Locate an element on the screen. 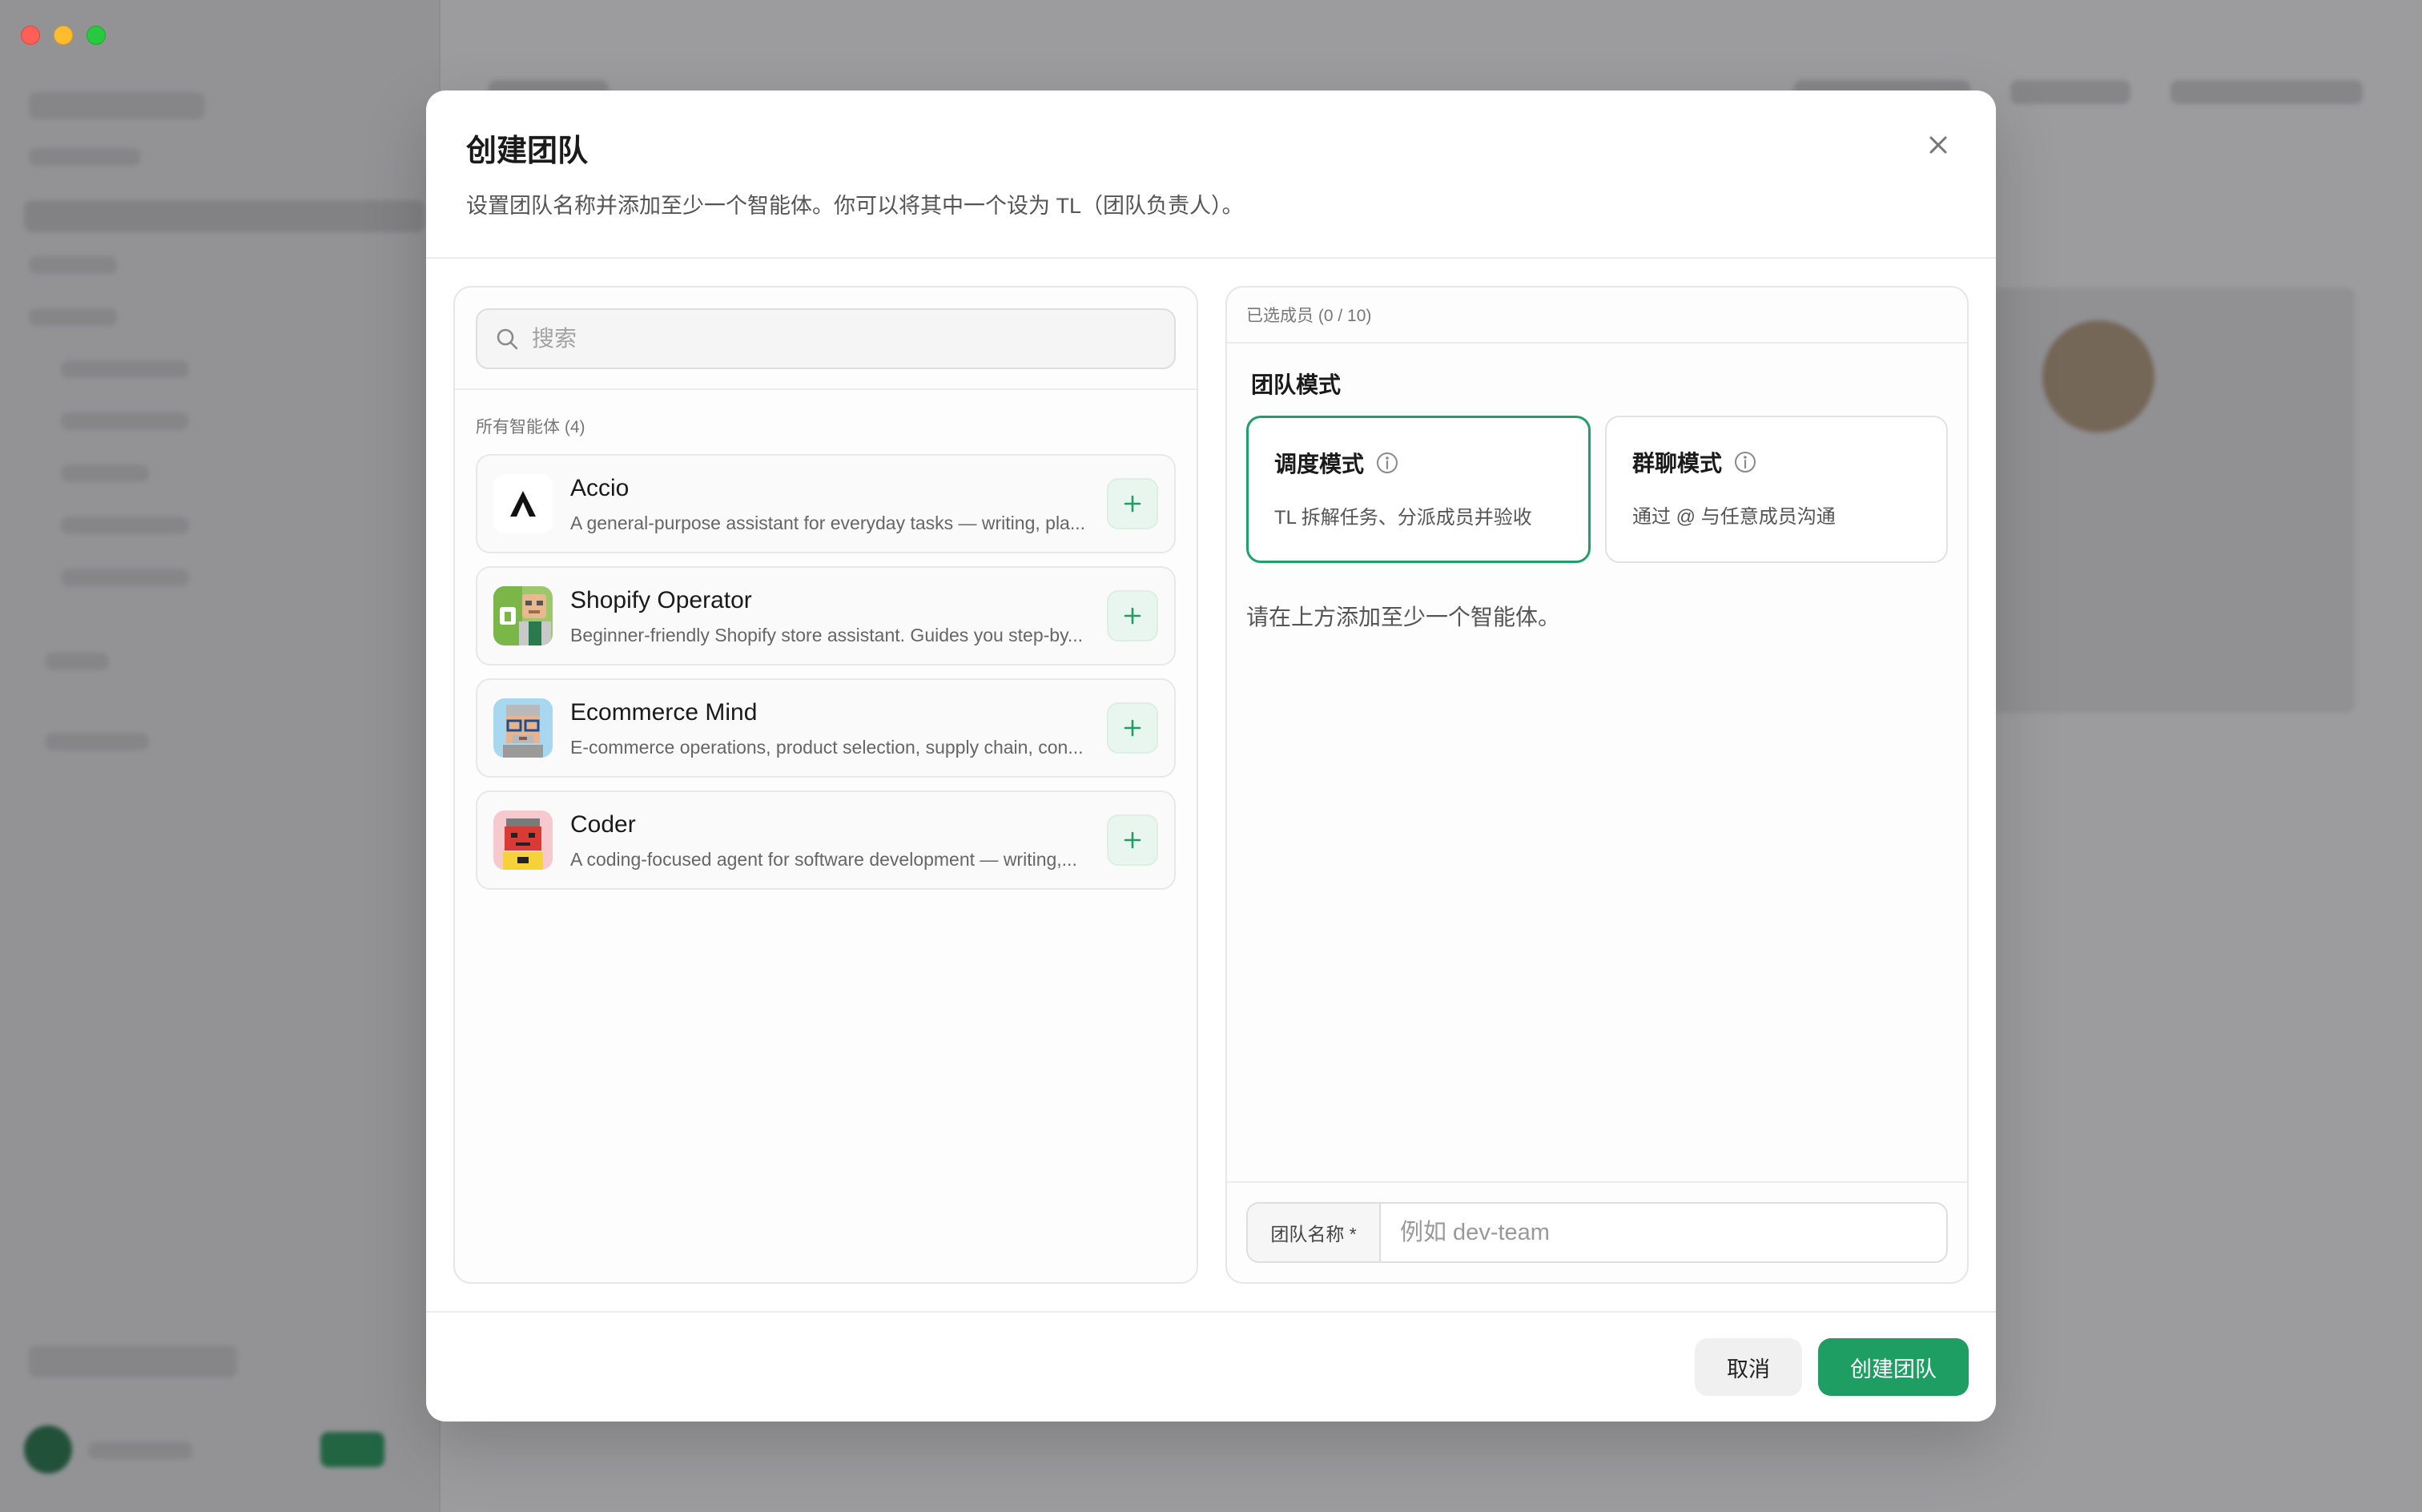  close-window-button is located at coordinates (31, 35).